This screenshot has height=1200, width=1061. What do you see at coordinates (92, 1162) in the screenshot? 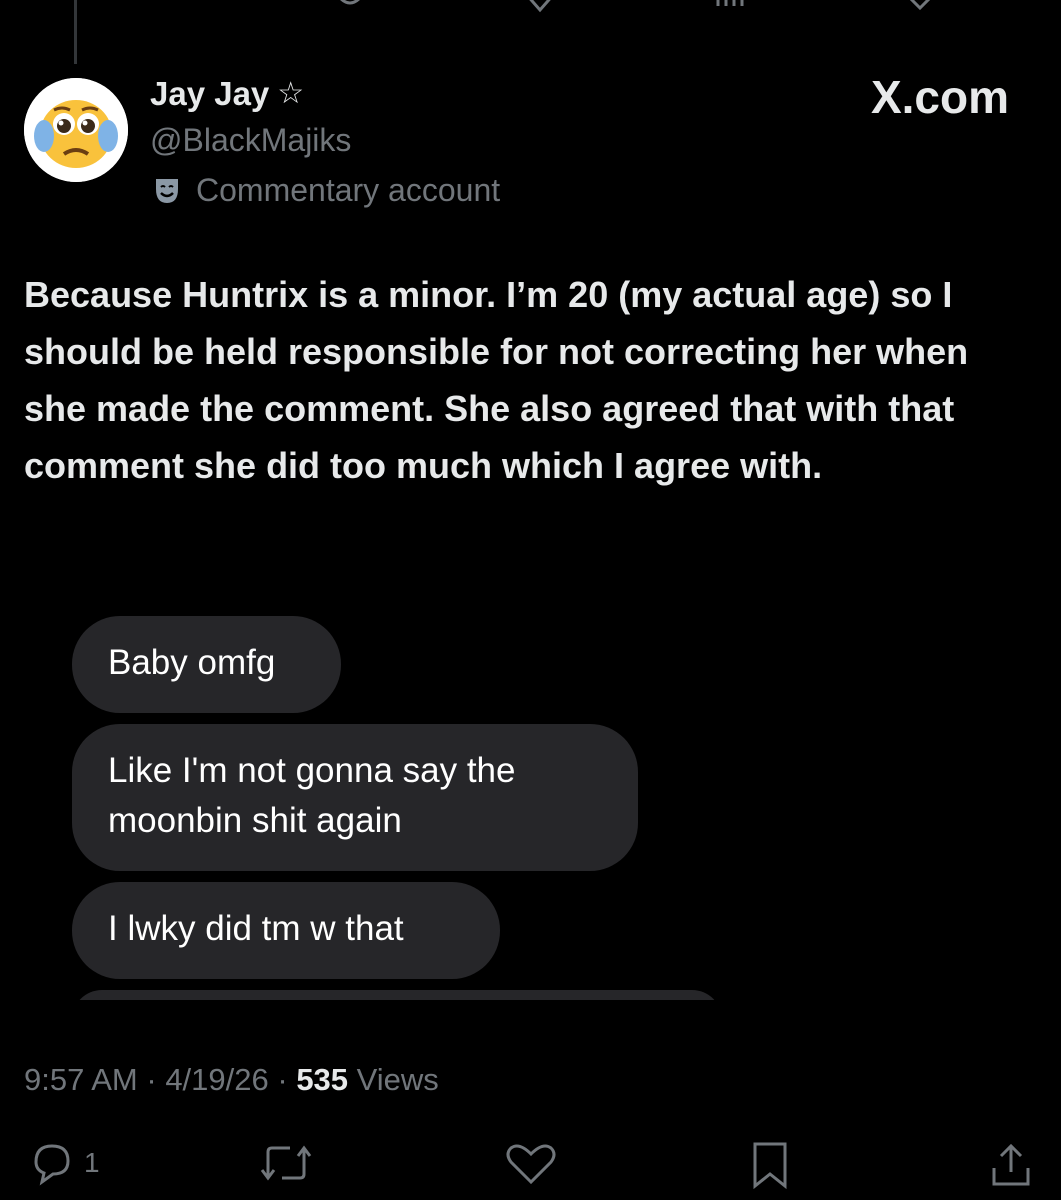
I see `reply-count: 1` at bounding box center [92, 1162].